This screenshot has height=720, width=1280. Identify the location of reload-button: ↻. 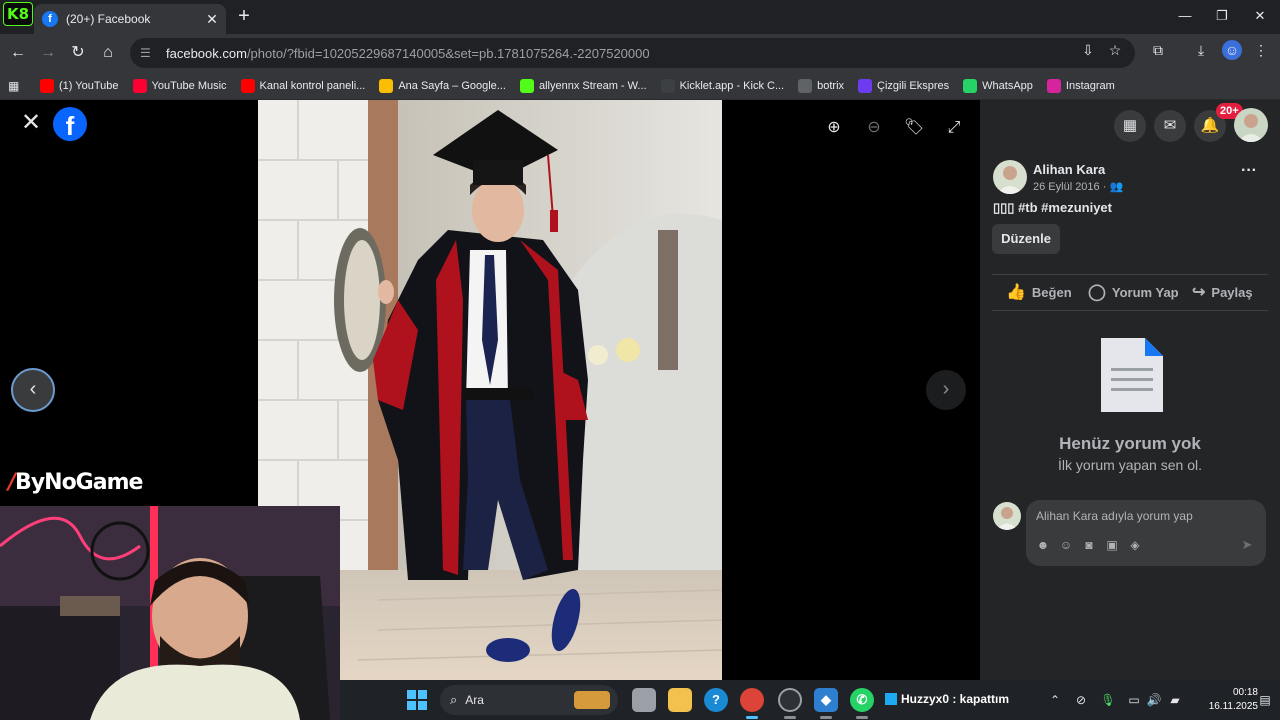
(78, 53).